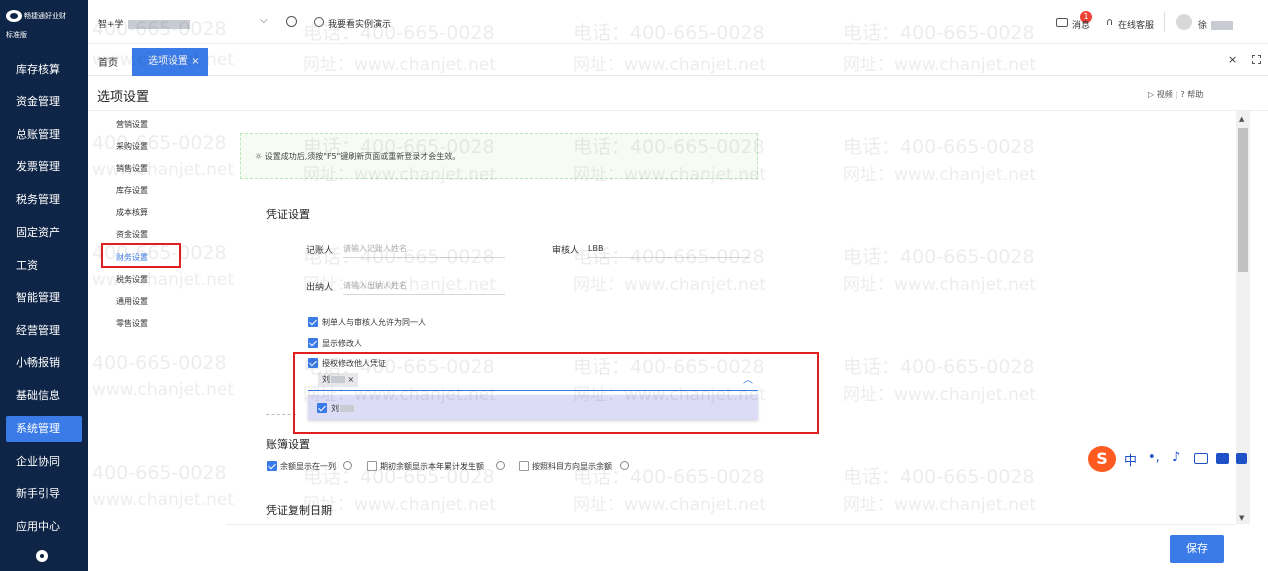 This screenshot has height=571, width=1268. I want to click on sidebar-item-basic-info: 基础信息, so click(44, 396).